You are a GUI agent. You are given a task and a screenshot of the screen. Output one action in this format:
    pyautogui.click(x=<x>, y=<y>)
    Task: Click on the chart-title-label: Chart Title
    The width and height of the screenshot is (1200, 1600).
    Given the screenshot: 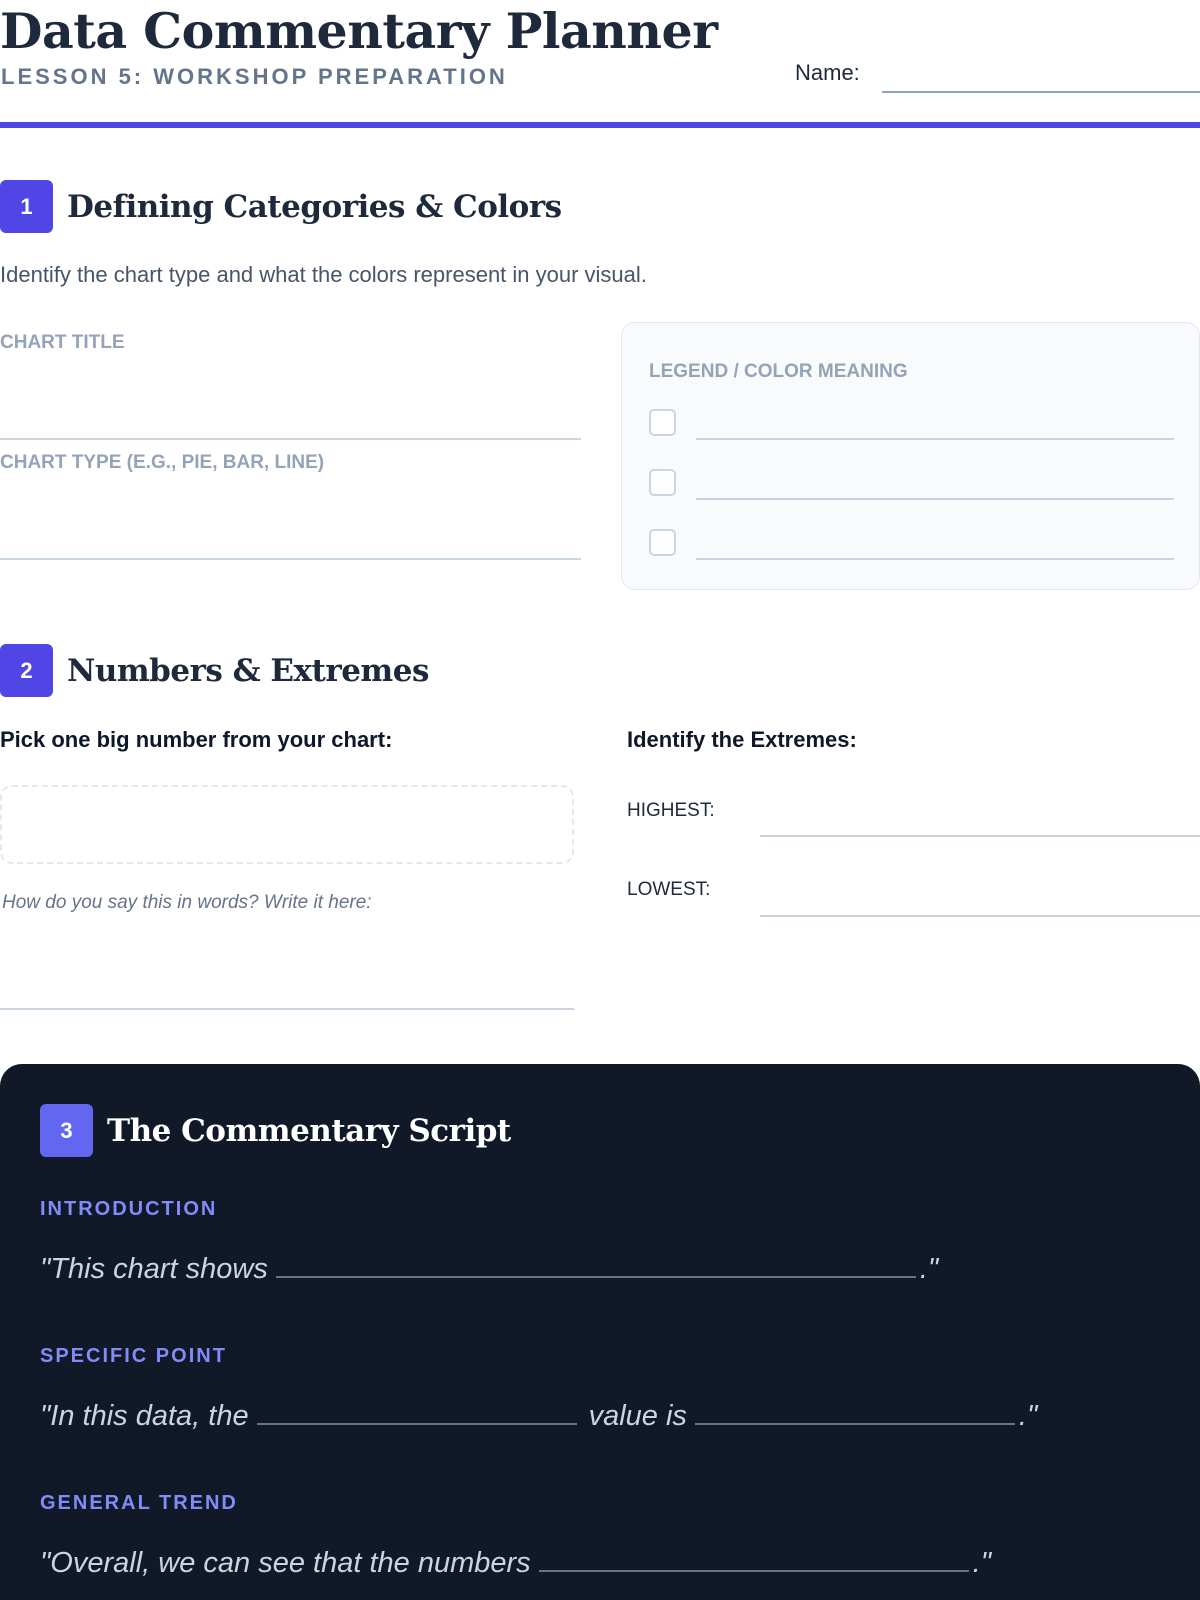 What is the action you would take?
    pyautogui.click(x=62, y=342)
    